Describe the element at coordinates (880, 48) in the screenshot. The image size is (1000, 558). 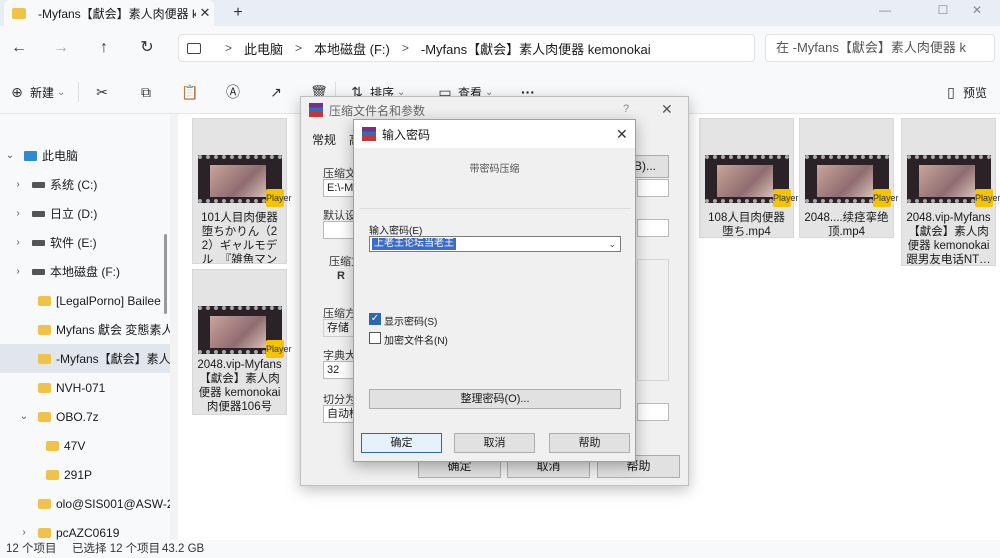
I see `search-input: 在 -Myfans【獻会】素人肉便器 k` at that location.